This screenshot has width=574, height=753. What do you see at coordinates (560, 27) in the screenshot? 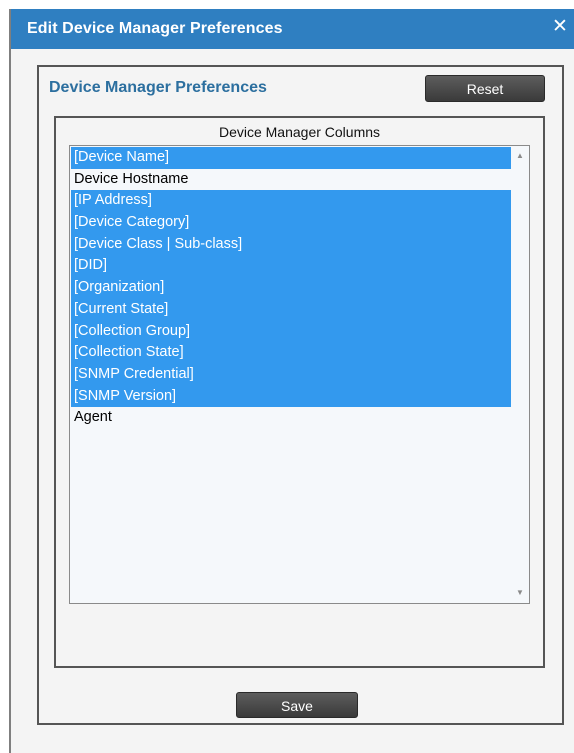
I see `close-icon: ✕` at bounding box center [560, 27].